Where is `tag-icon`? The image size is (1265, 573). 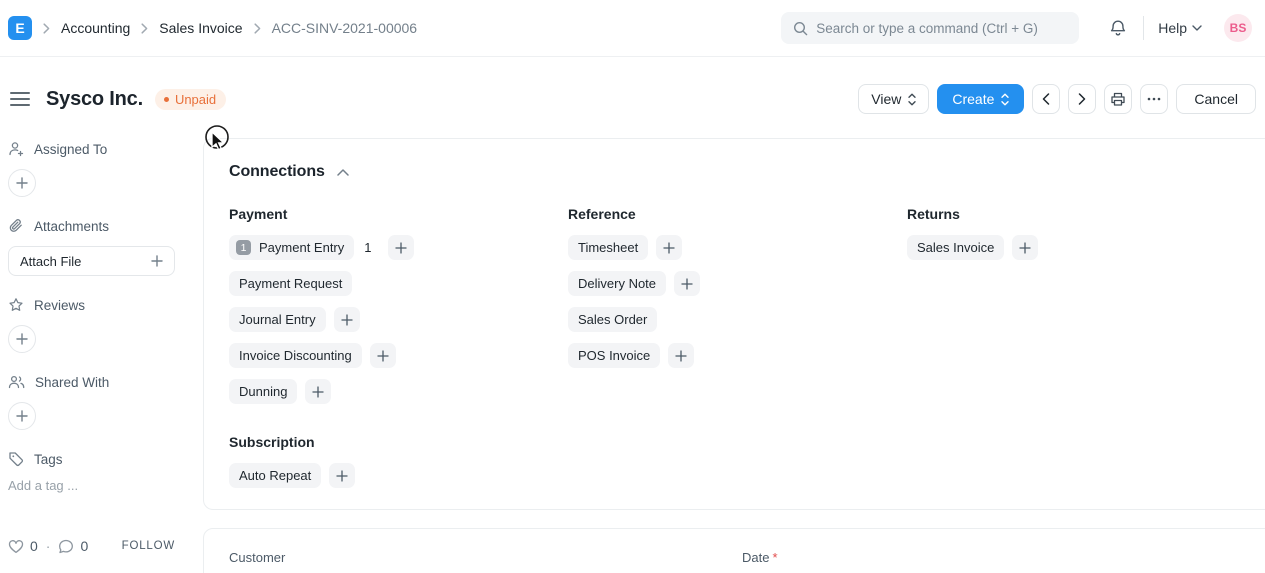 tag-icon is located at coordinates (16, 459).